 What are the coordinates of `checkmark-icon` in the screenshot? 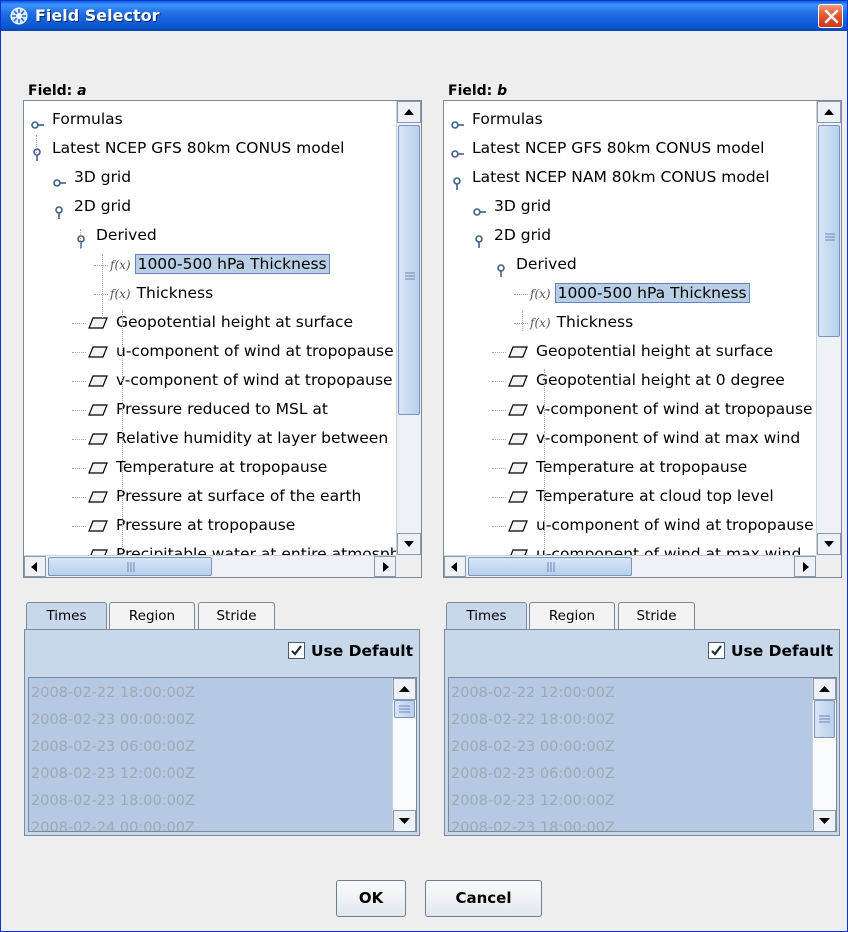 It's located at (296, 650).